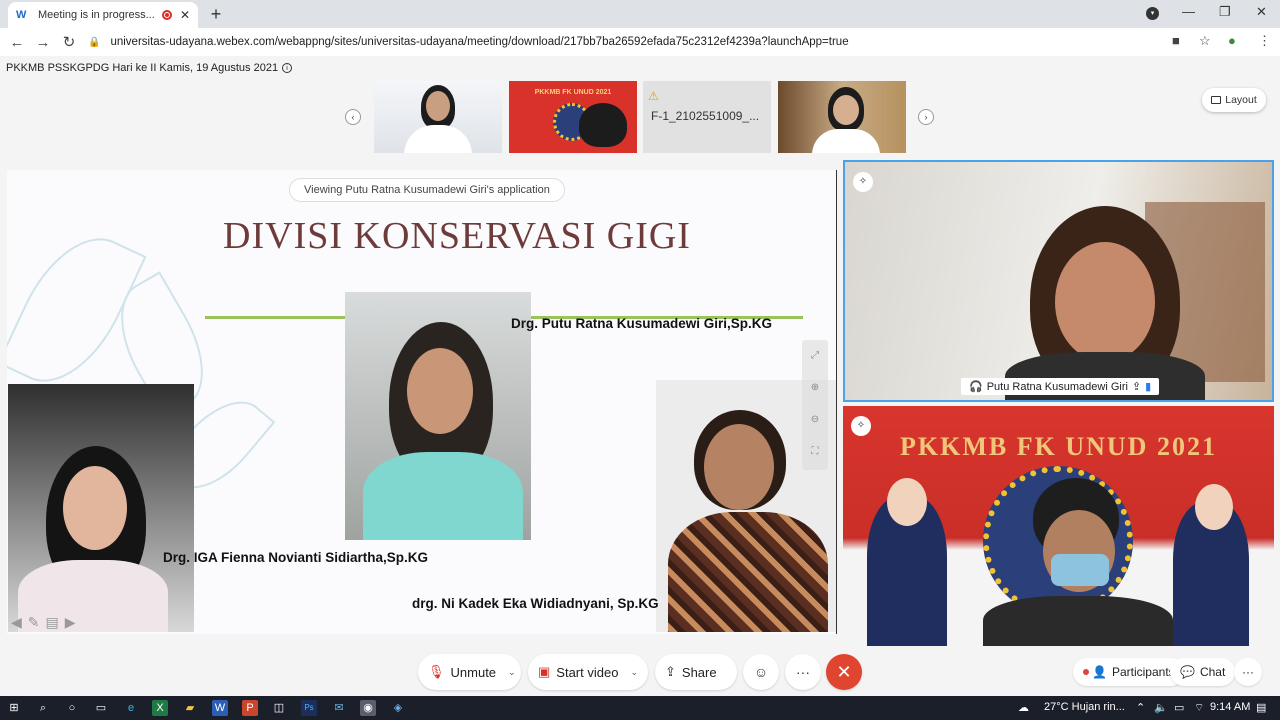  What do you see at coordinates (1225, 12) in the screenshot?
I see `maximize-icon: ❐` at bounding box center [1225, 12].